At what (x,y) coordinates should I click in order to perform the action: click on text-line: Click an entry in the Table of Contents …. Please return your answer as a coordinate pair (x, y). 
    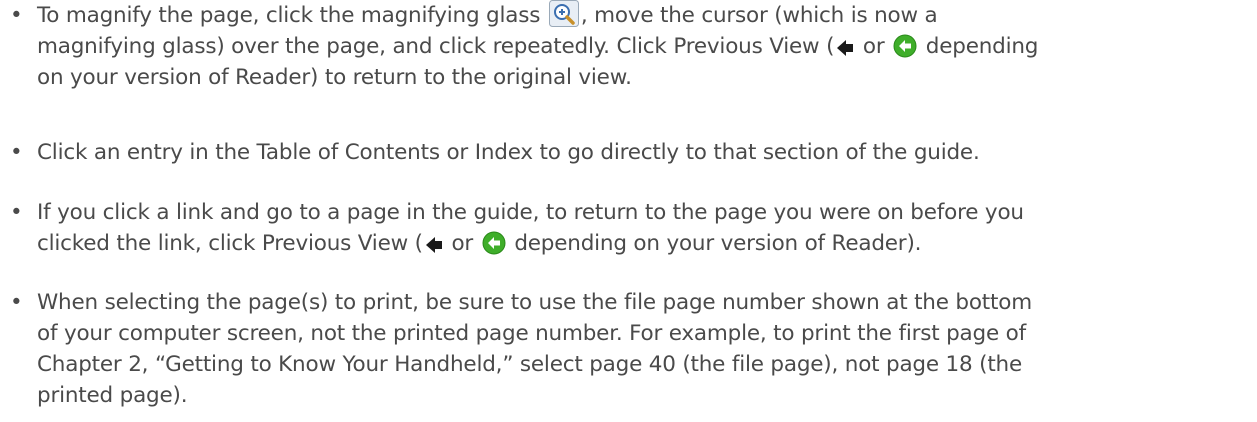
    Looking at the image, I should click on (508, 152).